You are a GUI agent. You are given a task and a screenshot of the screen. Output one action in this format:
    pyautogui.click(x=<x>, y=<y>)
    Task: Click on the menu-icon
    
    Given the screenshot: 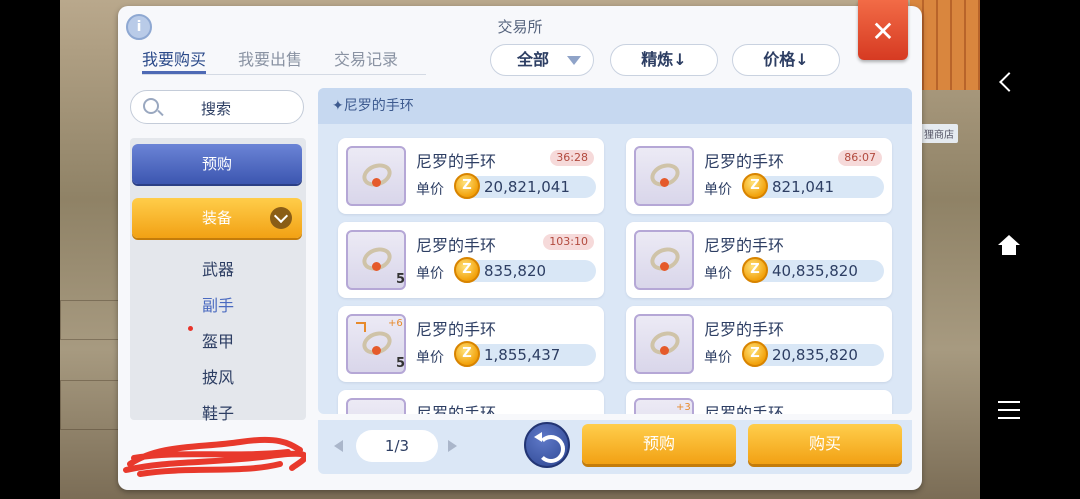 What is the action you would take?
    pyautogui.click(x=1009, y=410)
    